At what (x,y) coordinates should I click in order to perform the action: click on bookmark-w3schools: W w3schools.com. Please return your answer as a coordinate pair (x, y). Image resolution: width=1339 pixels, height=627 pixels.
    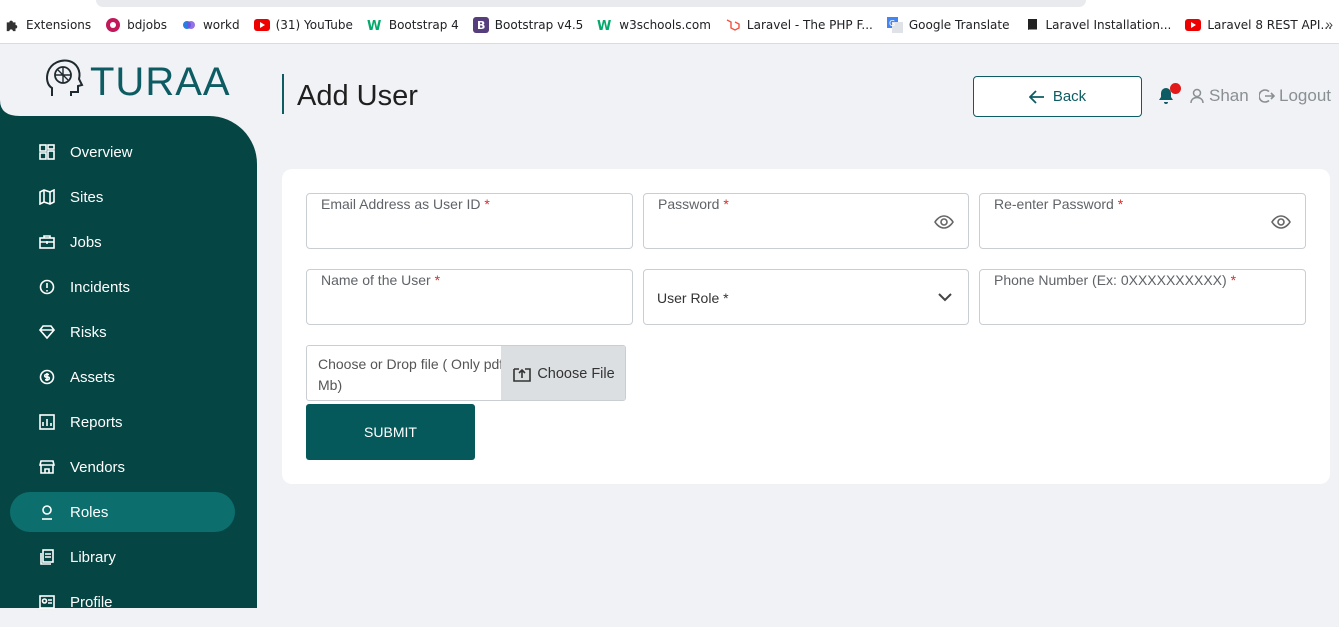
    Looking at the image, I should click on (654, 25).